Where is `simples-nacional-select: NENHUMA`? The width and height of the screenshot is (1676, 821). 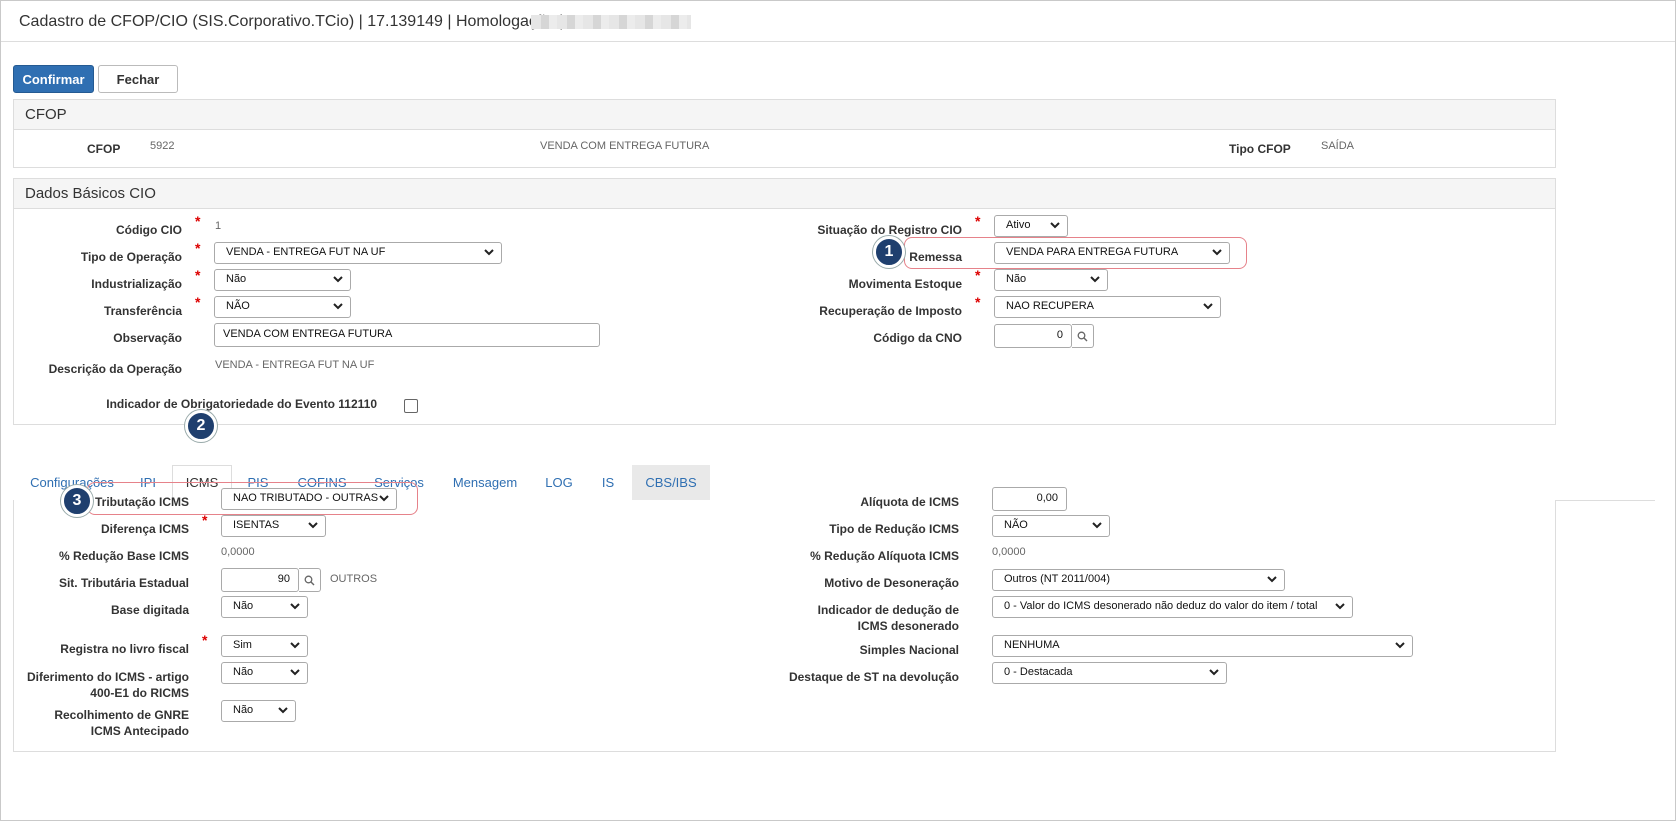
simples-nacional-select: NENHUMA is located at coordinates (1202, 646).